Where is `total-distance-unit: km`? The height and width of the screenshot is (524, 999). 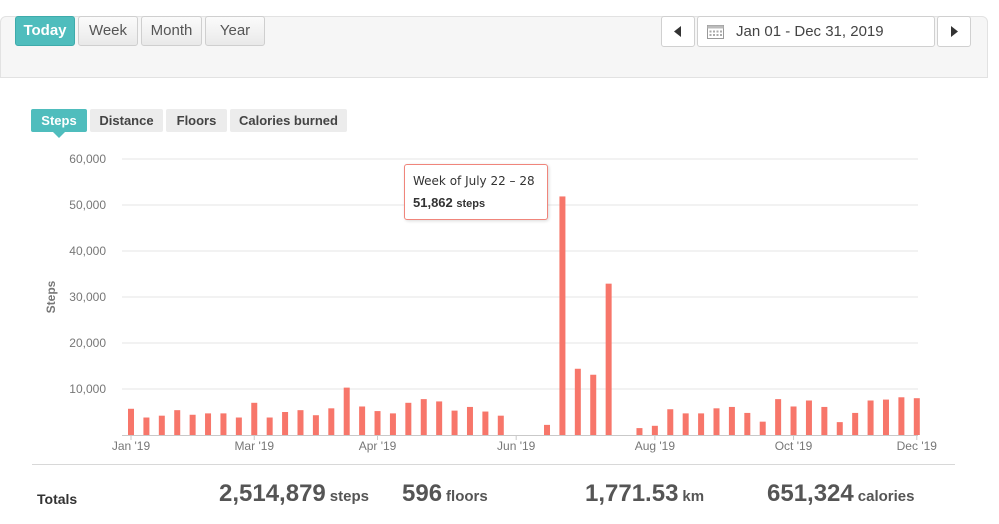 total-distance-unit: km is located at coordinates (693, 496).